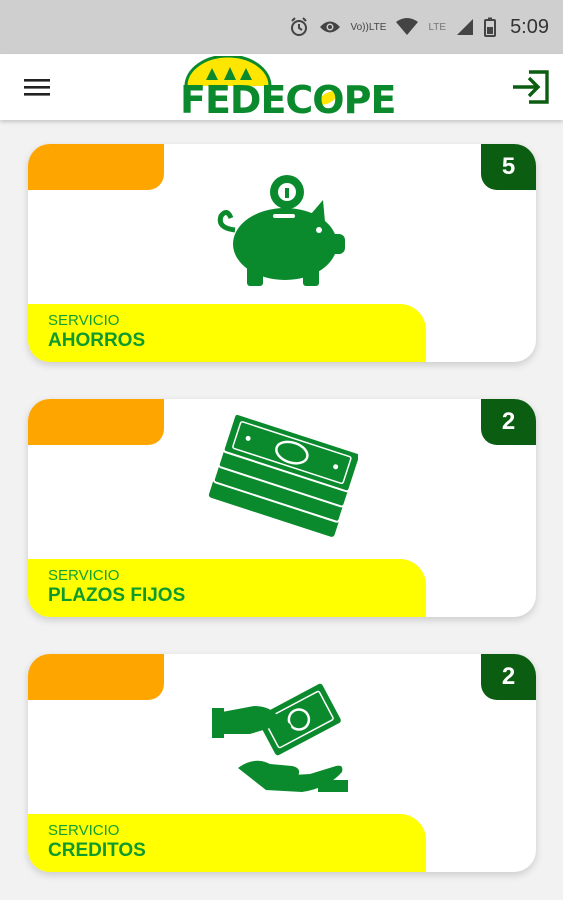 This screenshot has height=900, width=563. What do you see at coordinates (407, 27) in the screenshot?
I see `wifi-icon` at bounding box center [407, 27].